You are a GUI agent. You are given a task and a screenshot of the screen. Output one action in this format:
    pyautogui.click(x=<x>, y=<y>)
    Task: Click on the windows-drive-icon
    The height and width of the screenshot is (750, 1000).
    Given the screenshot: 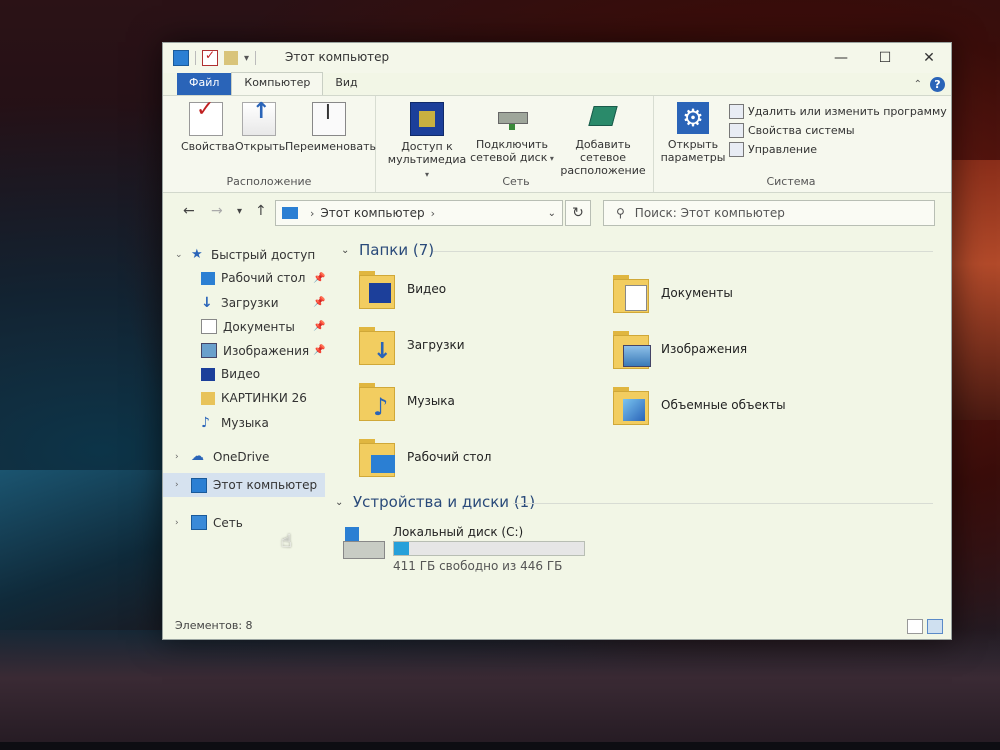 What is the action you would take?
    pyautogui.click(x=363, y=543)
    